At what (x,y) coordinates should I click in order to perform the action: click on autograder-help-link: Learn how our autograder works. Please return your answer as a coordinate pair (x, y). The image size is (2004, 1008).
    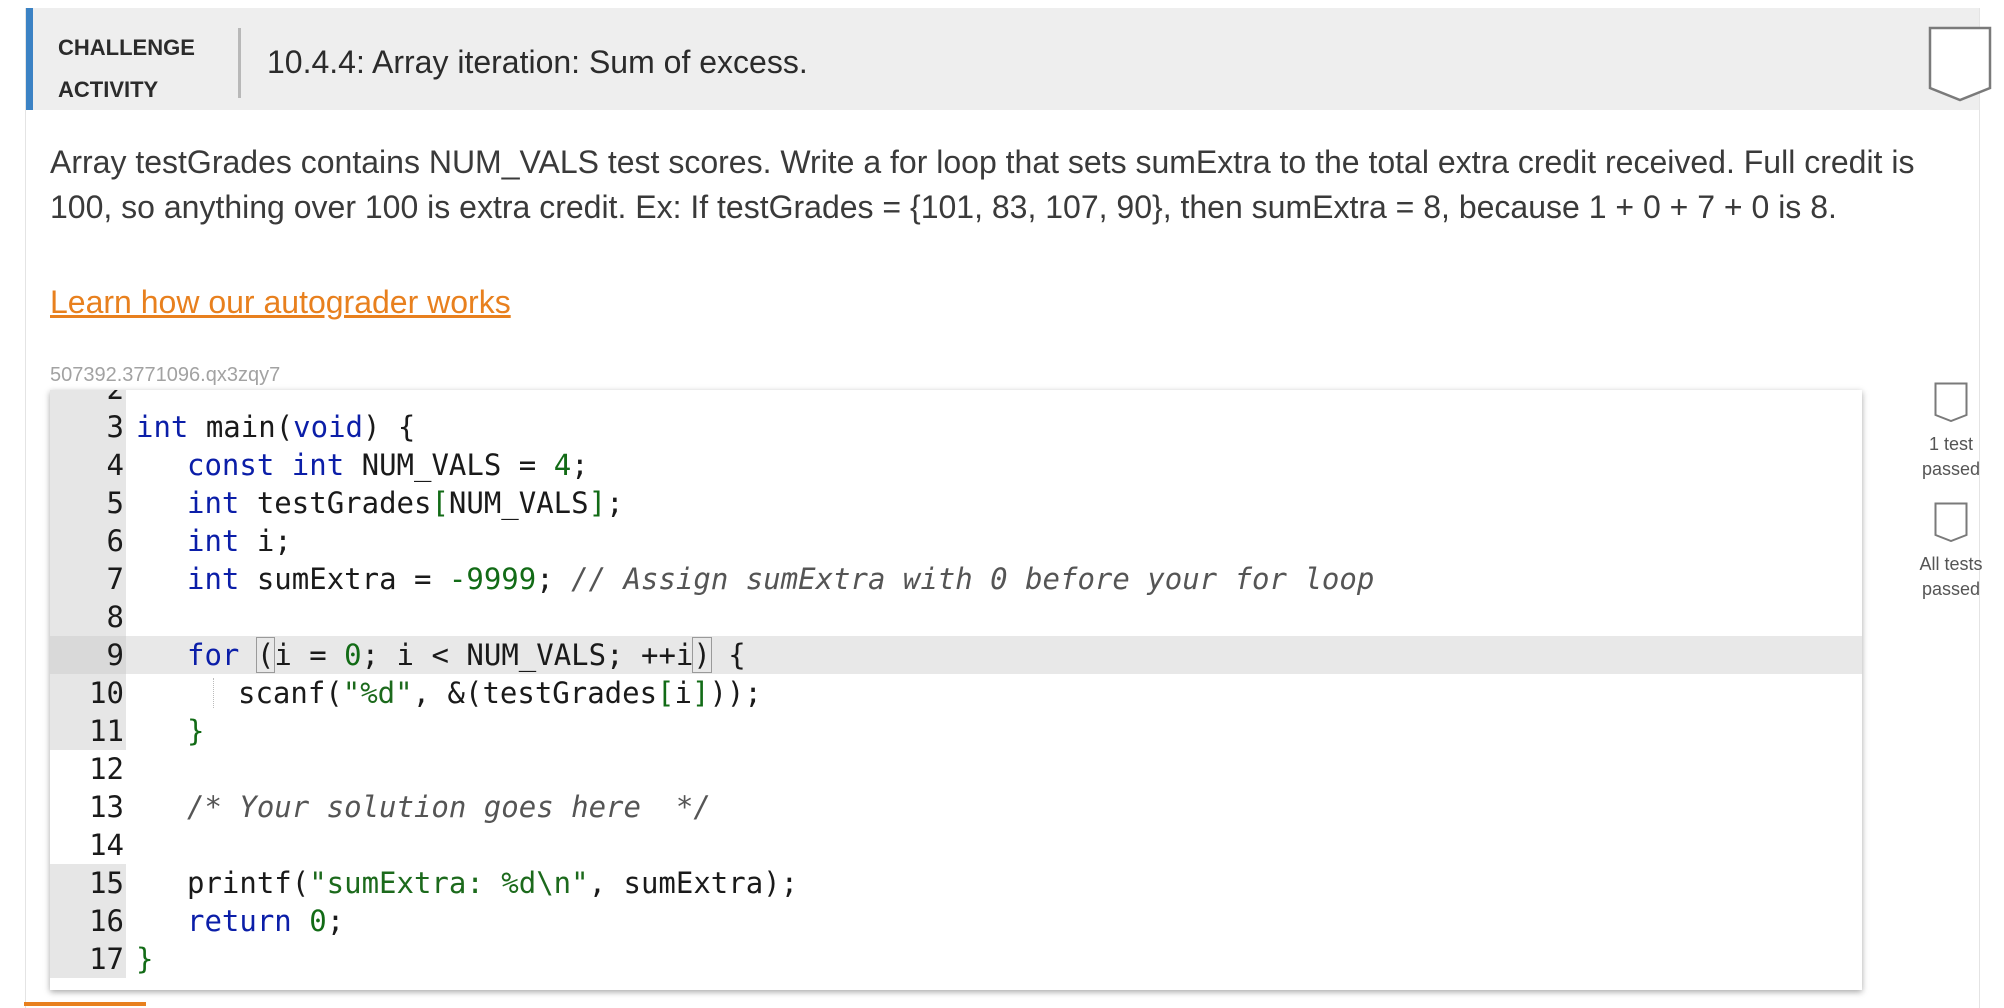
    Looking at the image, I should click on (280, 302).